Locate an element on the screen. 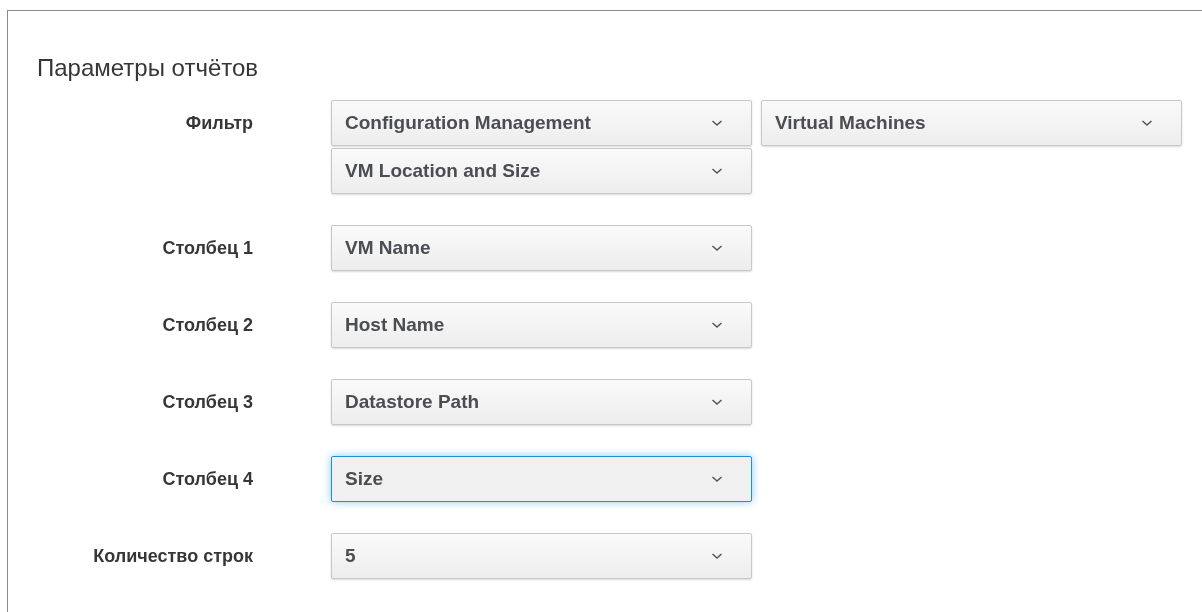 Image resolution: width=1202 pixels, height=612 pixels. dropdown-select: Host Name is located at coordinates (541, 325).